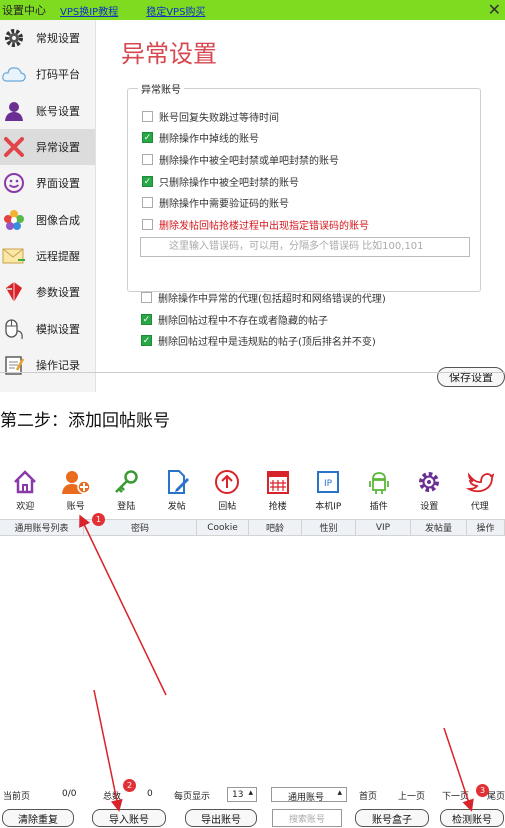 The width and height of the screenshot is (505, 828). Describe the element at coordinates (249, 161) in the screenshot. I see `option-label: 删除操作中被全吧封禁或单吧封禁的账号` at that location.